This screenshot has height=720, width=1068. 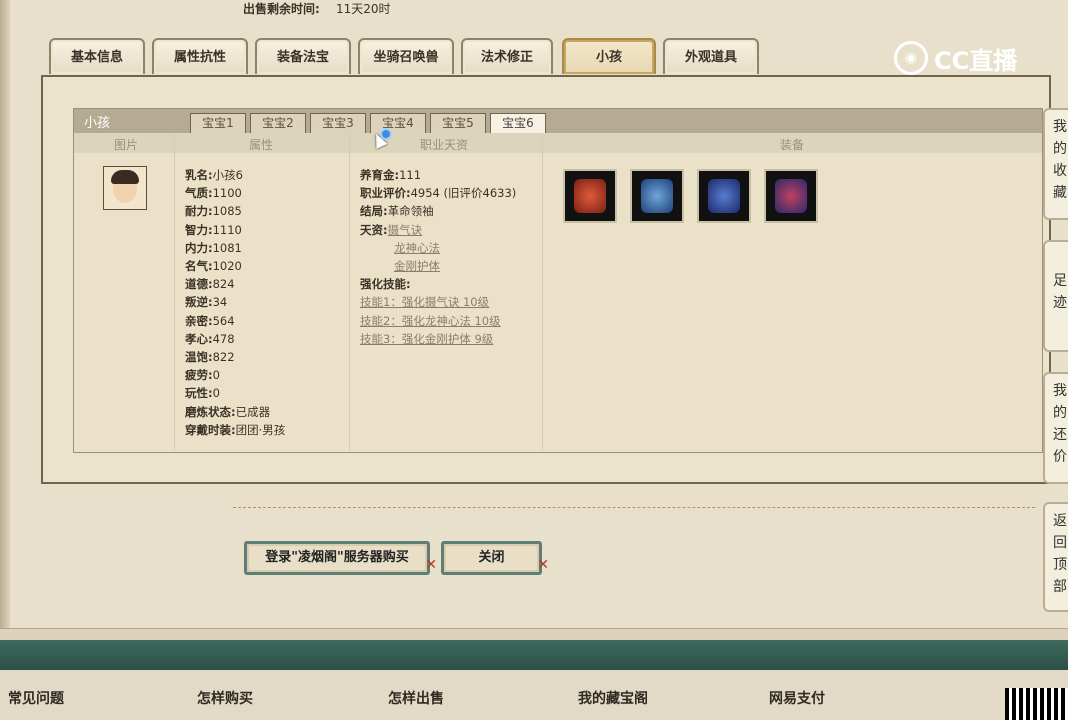 I want to click on cc-logo-icon: ◉, so click(x=911, y=58).